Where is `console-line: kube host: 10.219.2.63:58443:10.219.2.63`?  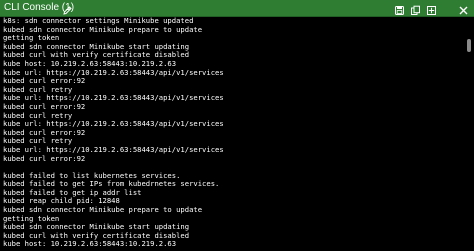 console-line: kube host: 10.219.2.63:58443:10.219.2.63 is located at coordinates (90, 244).